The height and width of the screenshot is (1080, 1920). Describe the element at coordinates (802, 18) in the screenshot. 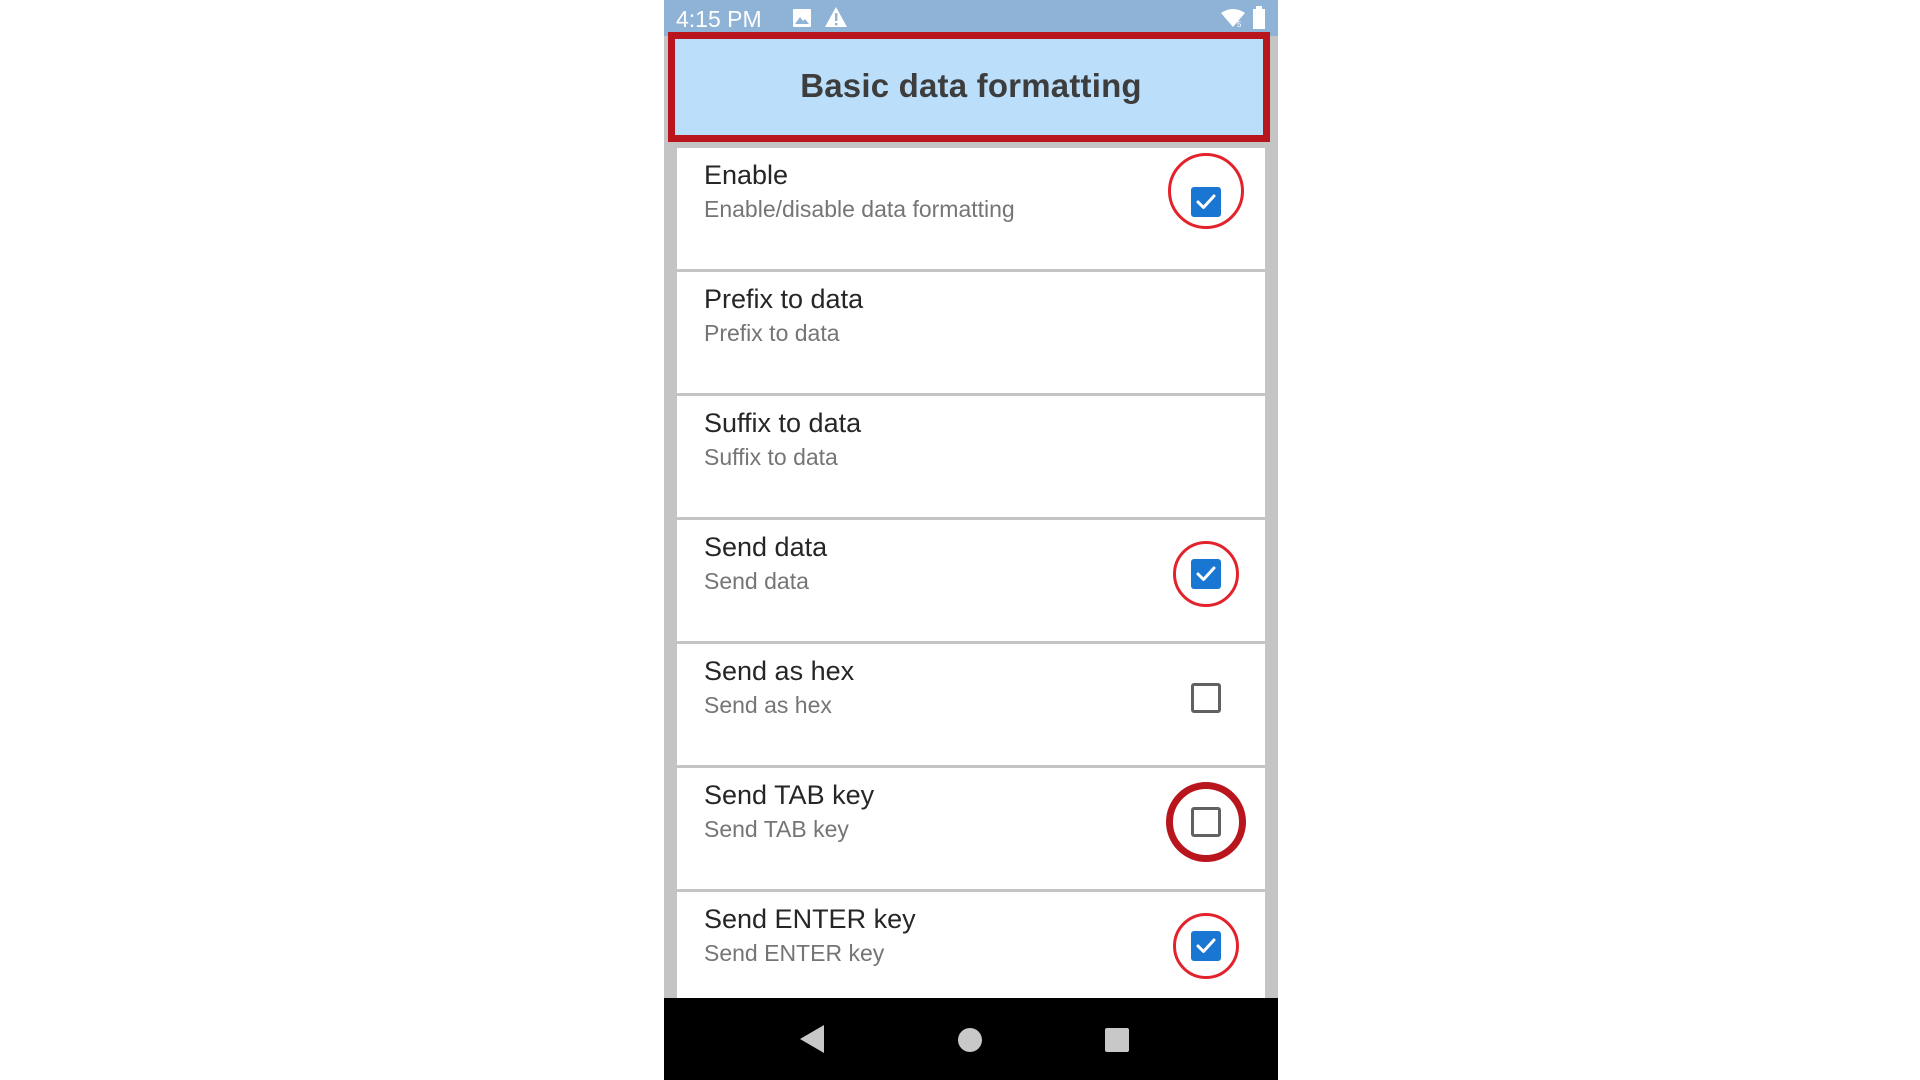

I see `image-icon` at that location.